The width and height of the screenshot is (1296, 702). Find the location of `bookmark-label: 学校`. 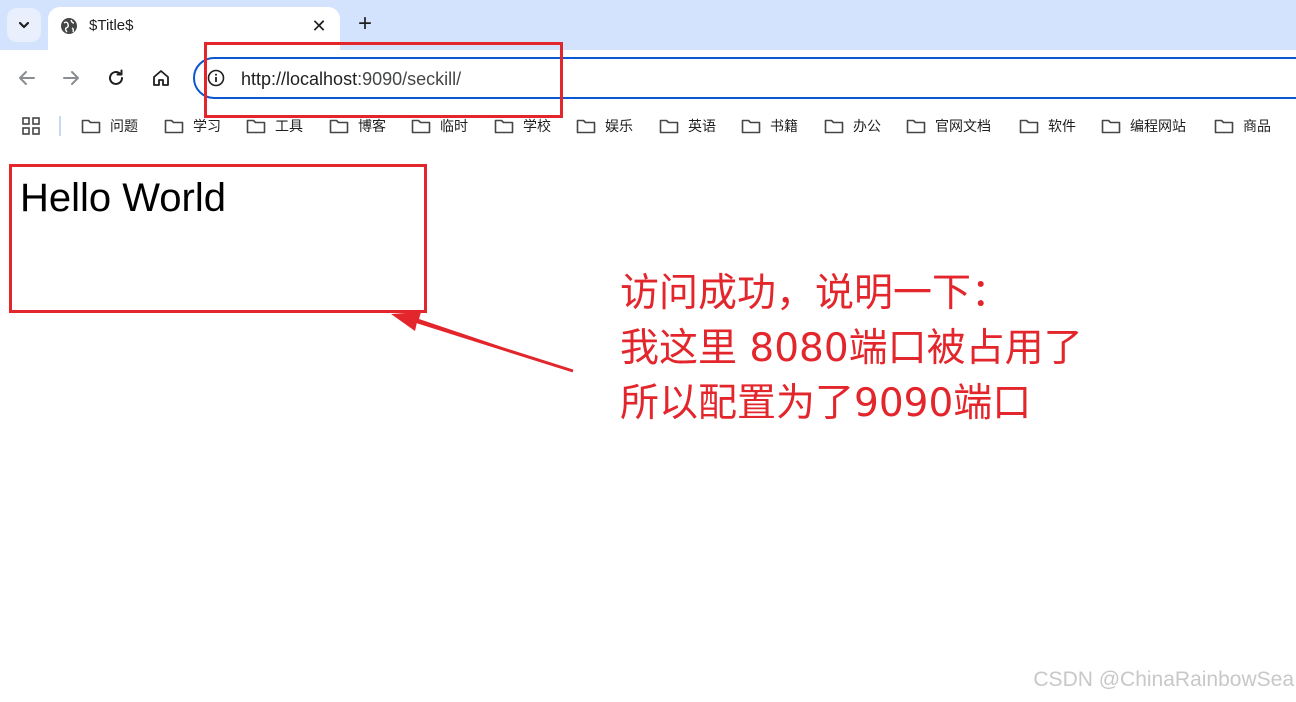

bookmark-label: 学校 is located at coordinates (537, 126).